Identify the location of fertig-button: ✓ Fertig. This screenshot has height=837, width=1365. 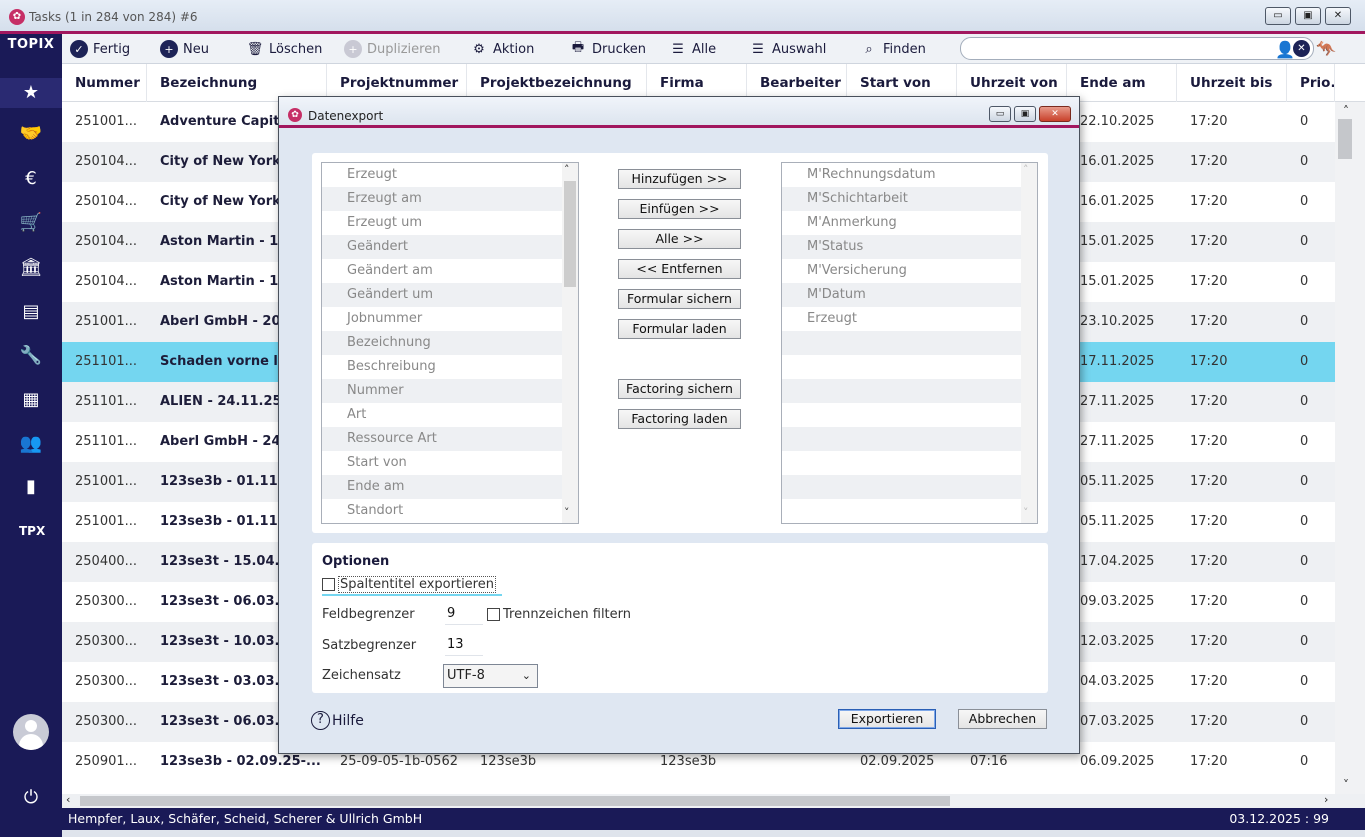
(100, 49).